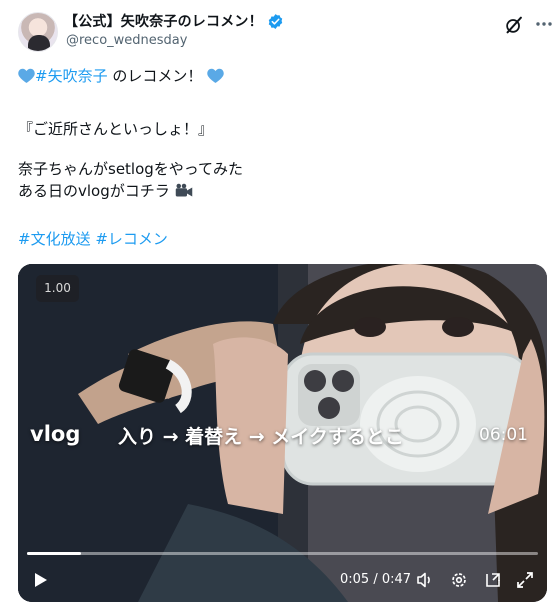 This screenshot has height=605, width=560. What do you see at coordinates (71, 76) in the screenshot?
I see `hashtag-link: #矢吹奈子` at bounding box center [71, 76].